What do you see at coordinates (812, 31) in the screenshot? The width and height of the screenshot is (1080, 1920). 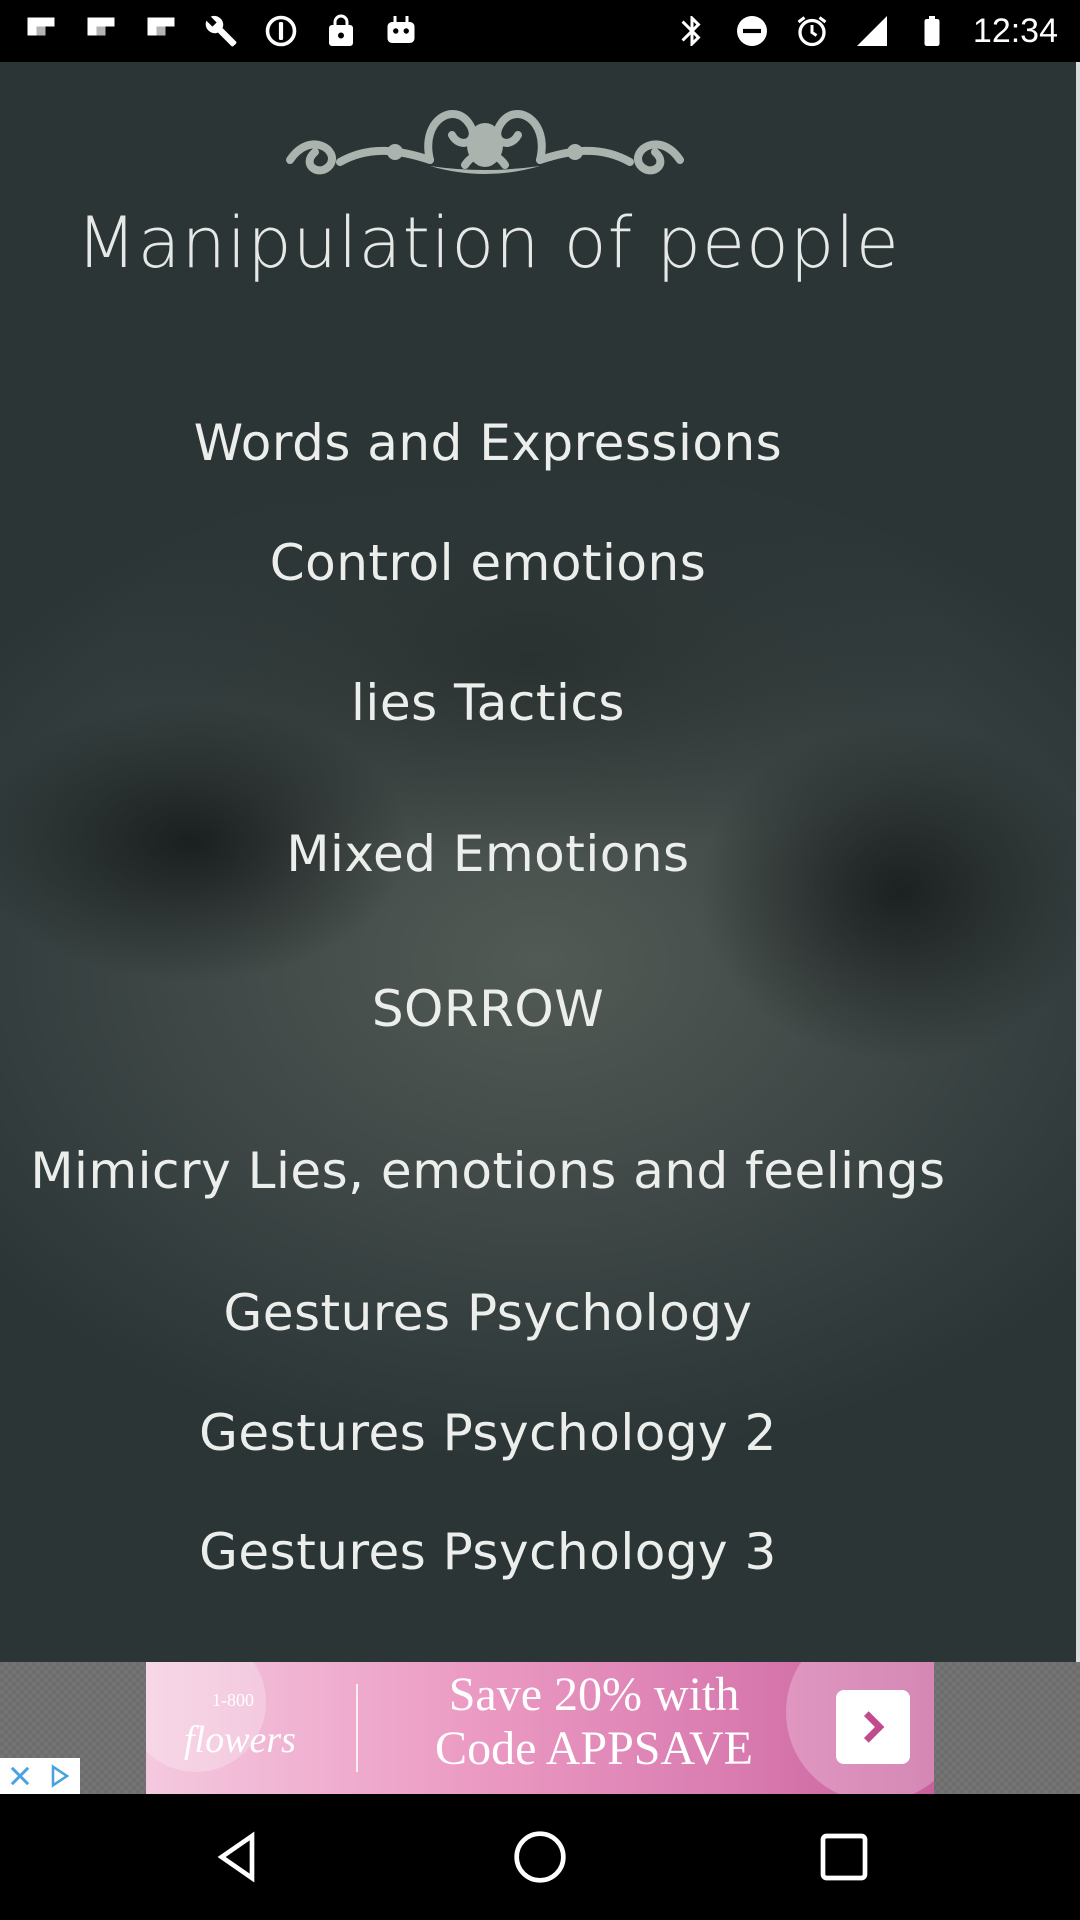 I see `alarm-icon` at bounding box center [812, 31].